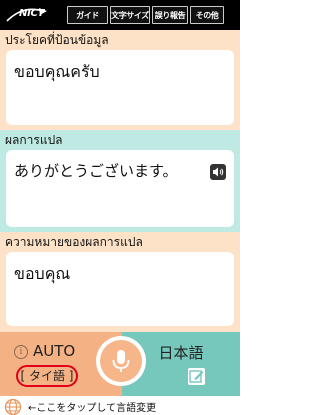 Image resolution: width=320 pixels, height=415 pixels. I want to click on error-report-button: 誤り報告, so click(170, 15).